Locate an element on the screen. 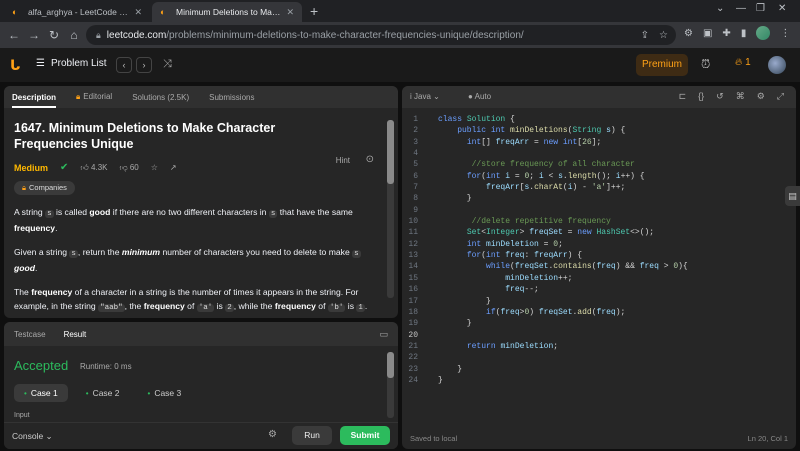  code-line: 19 } is located at coordinates (440, 324).